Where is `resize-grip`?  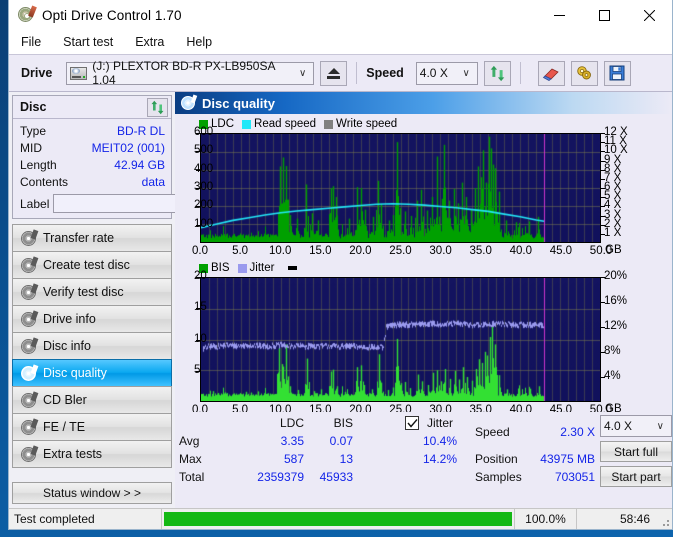 resize-grip is located at coordinates (665, 519).